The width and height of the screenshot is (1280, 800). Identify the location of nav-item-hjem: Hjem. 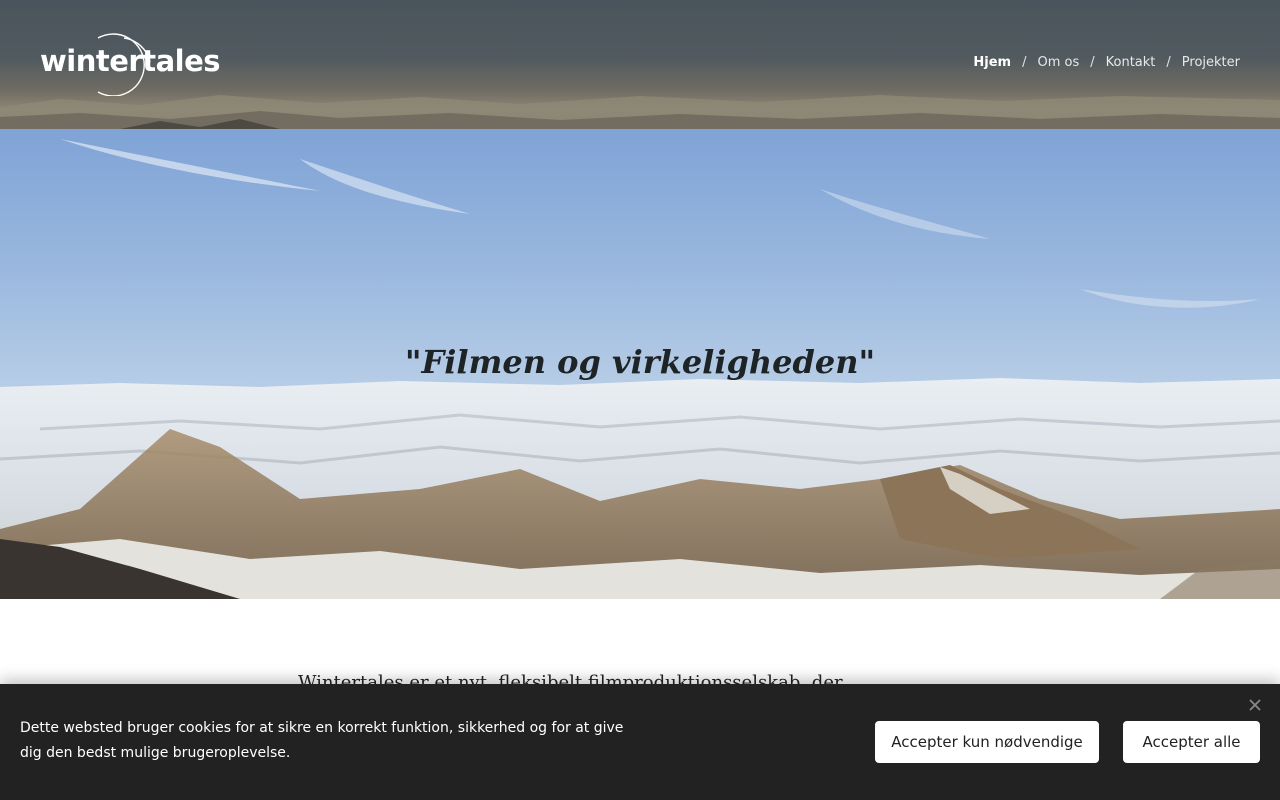
(992, 62).